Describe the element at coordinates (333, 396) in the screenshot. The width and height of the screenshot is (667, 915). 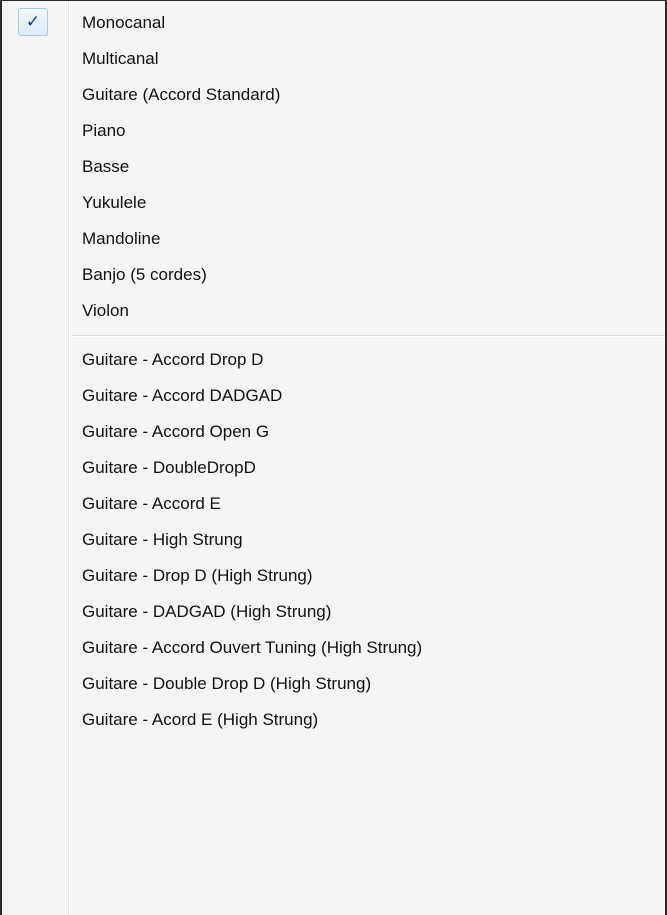
I see `menu-item-guitare-dadgad: Guitare - Accord DADGAD` at that location.